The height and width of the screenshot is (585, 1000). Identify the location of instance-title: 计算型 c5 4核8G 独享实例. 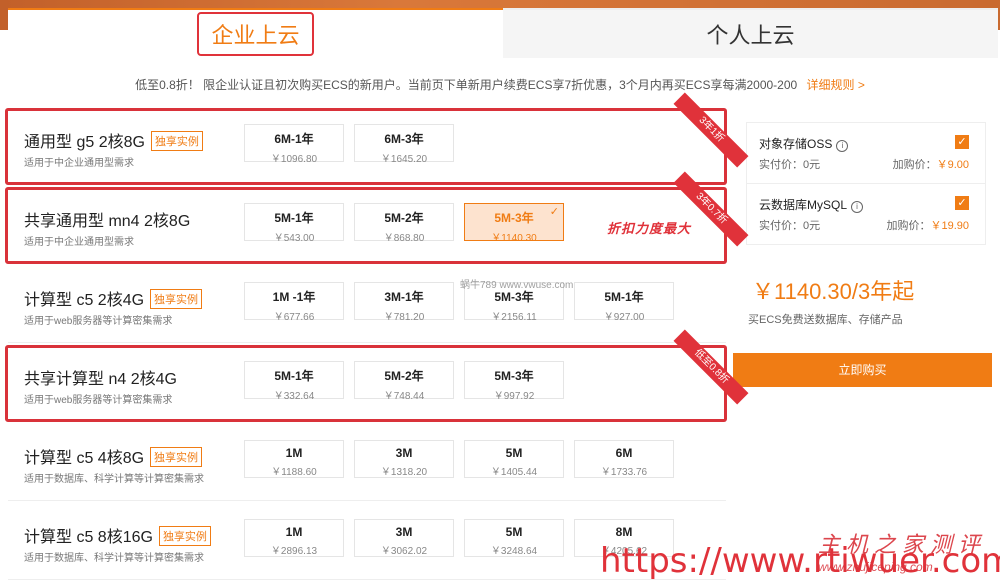
(113, 456).